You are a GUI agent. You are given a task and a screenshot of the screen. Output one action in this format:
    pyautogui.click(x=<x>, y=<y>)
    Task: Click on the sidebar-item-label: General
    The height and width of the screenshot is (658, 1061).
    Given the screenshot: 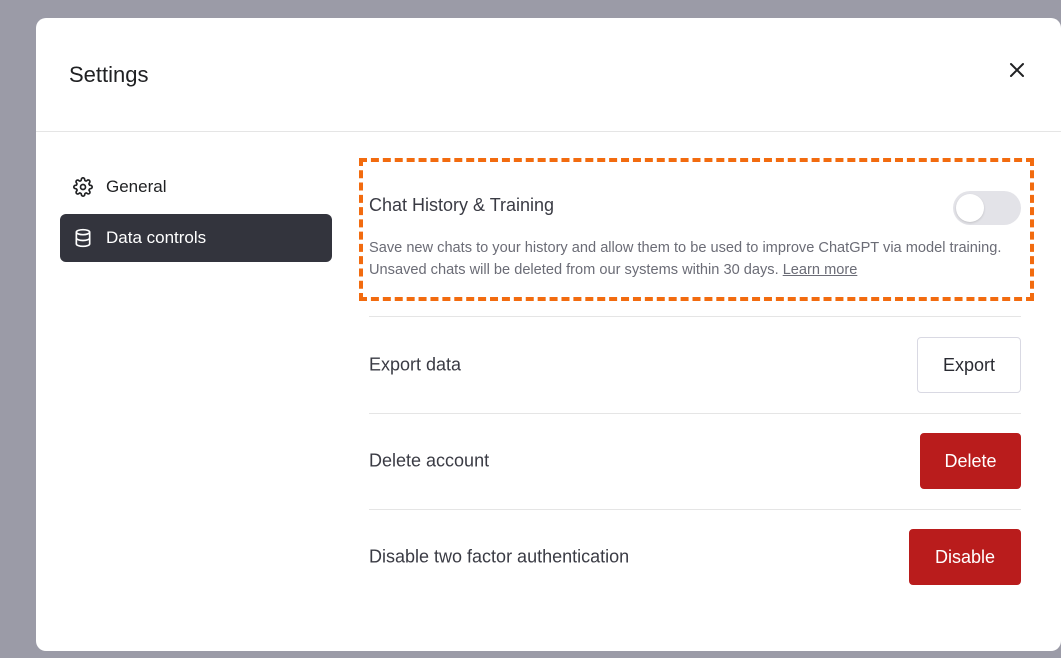 What is the action you would take?
    pyautogui.click(x=136, y=186)
    